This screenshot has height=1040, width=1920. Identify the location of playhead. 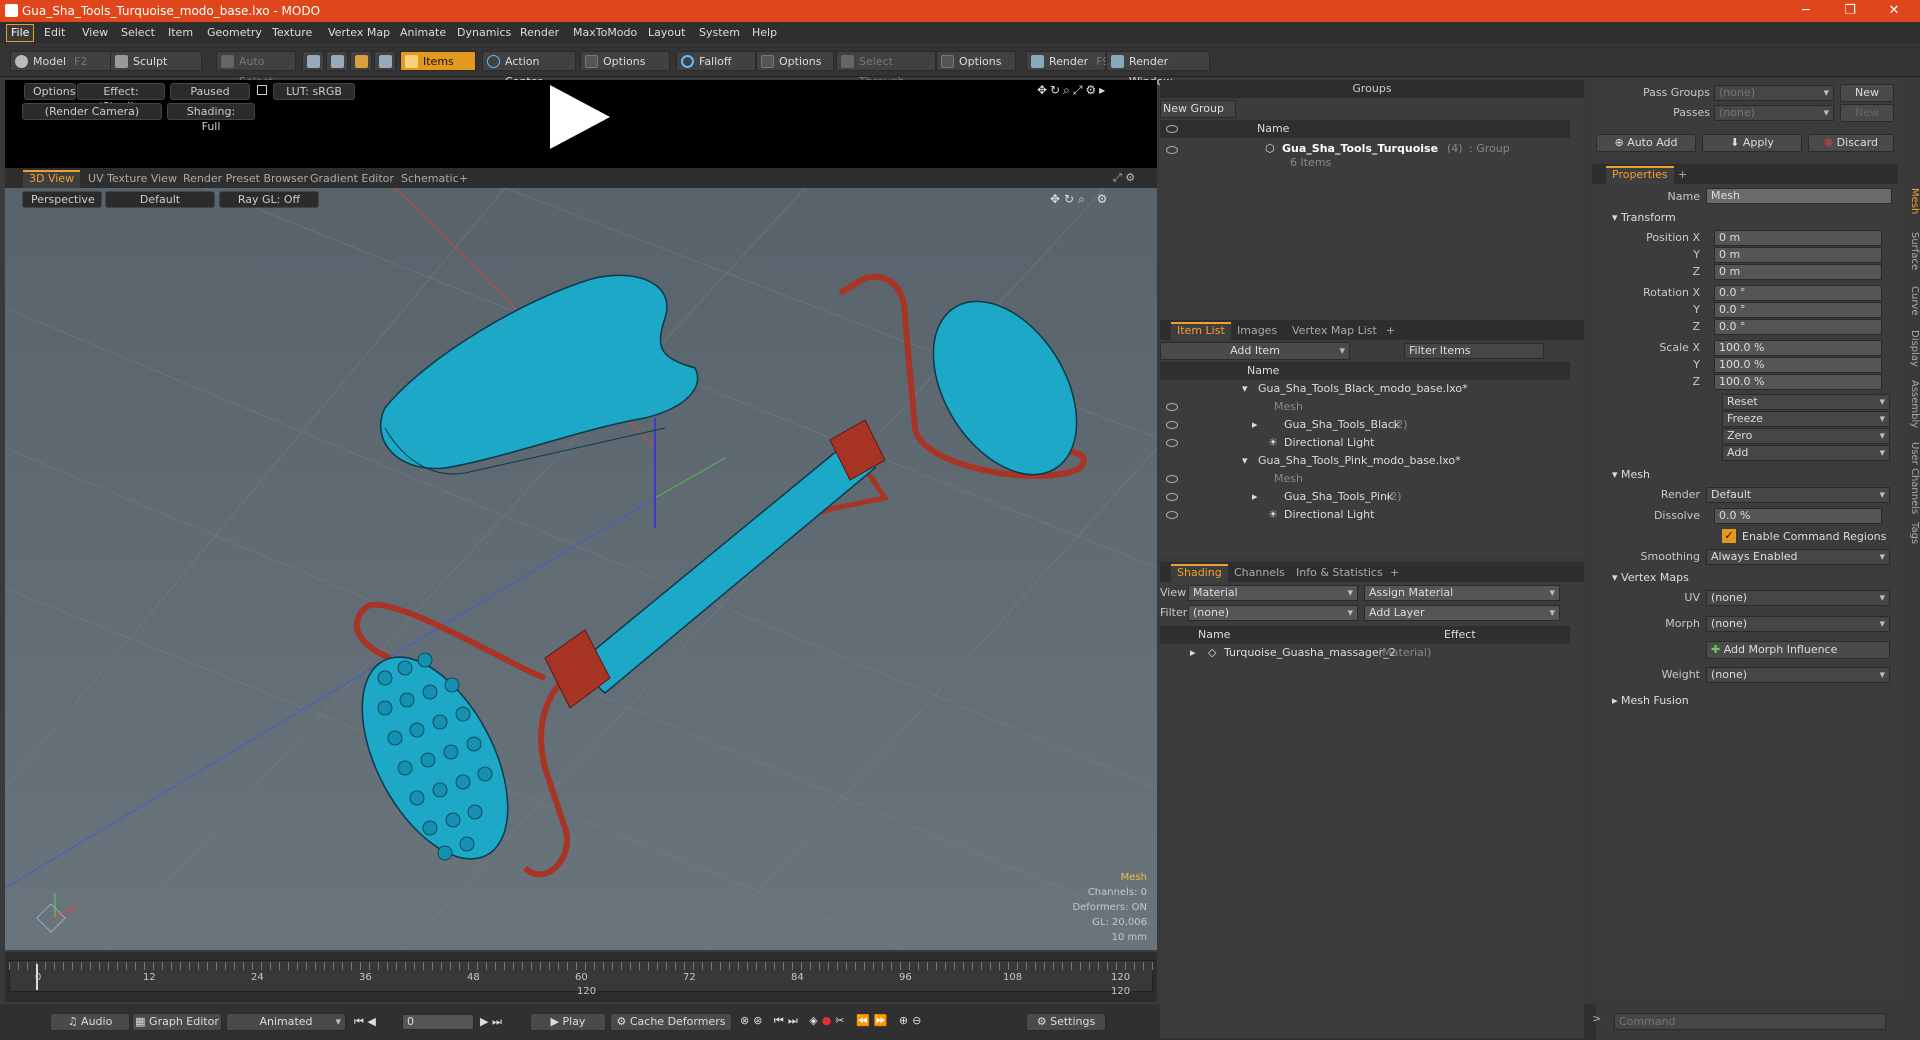
(37, 977).